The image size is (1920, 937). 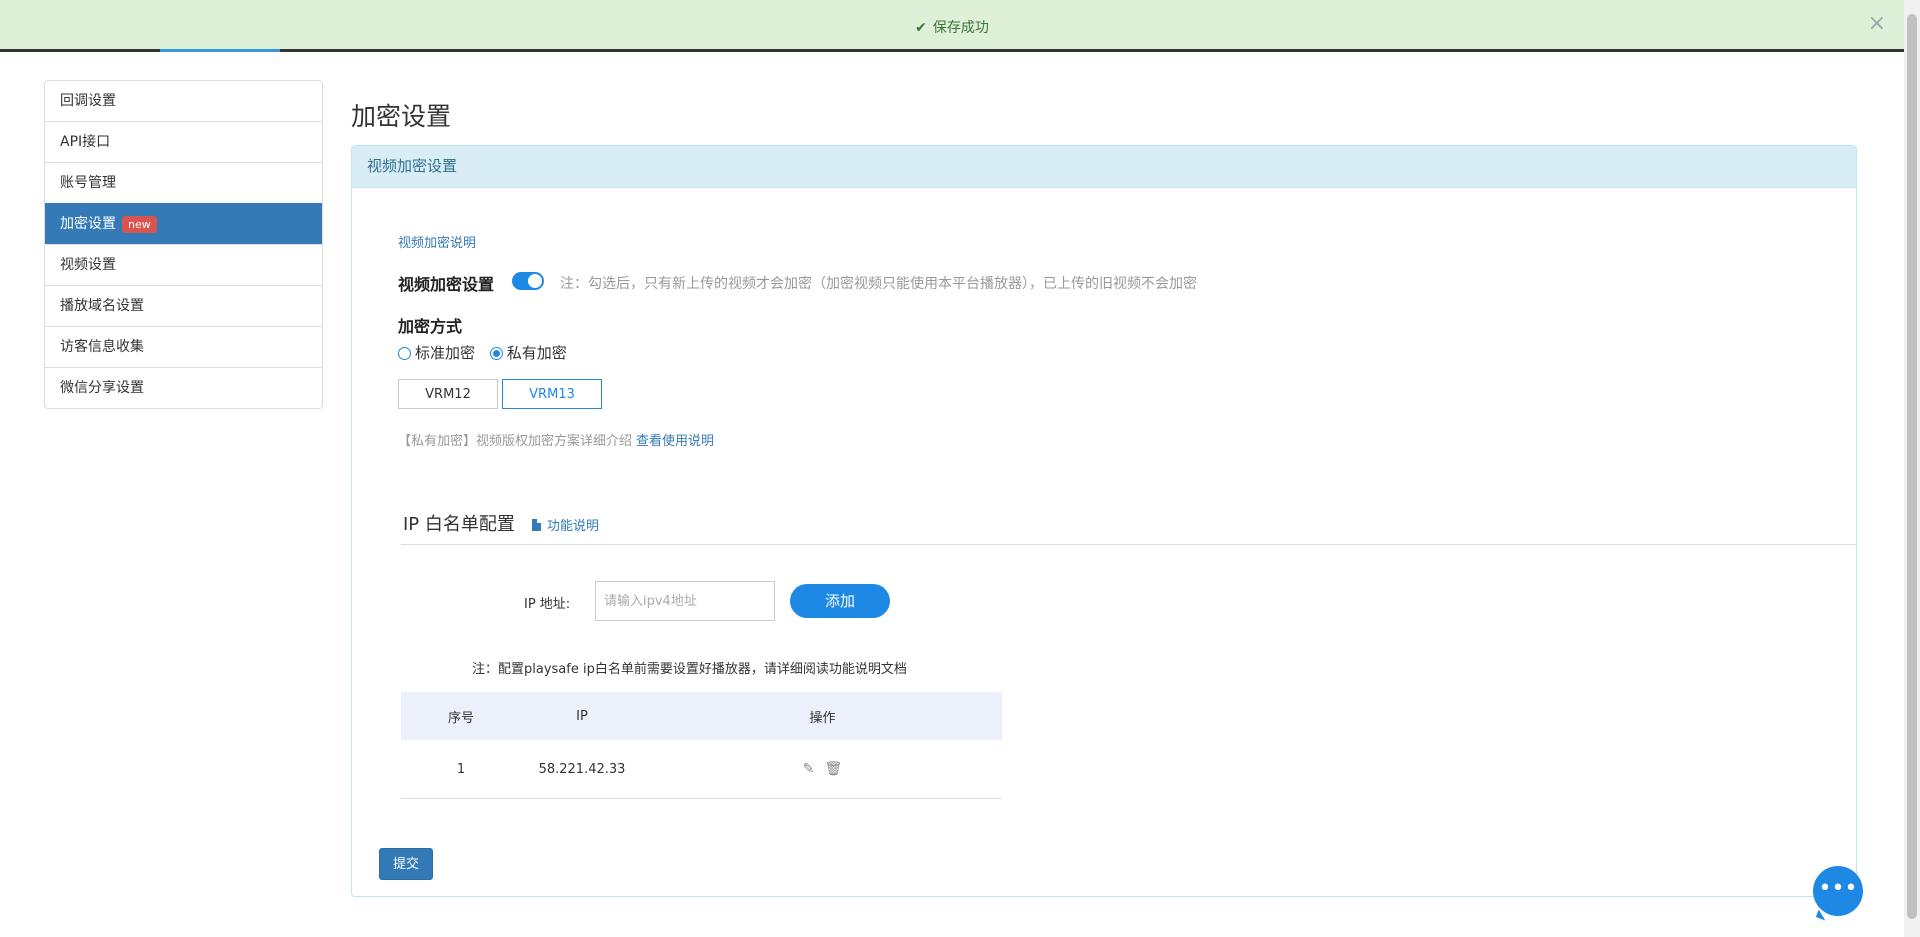 I want to click on sidebar-item-label: 回调设置, so click(x=88, y=101).